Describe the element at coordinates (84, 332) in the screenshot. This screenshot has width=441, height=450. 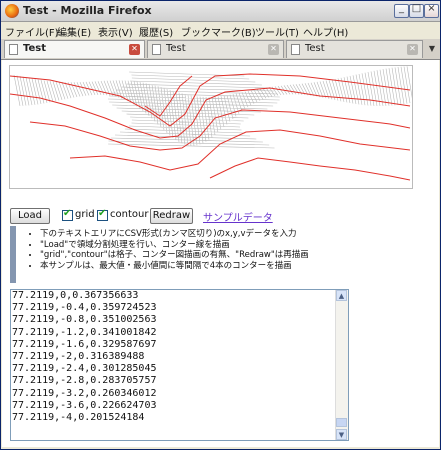
I see `csv-line: 77.2119,-1.2,0.341001842` at that location.